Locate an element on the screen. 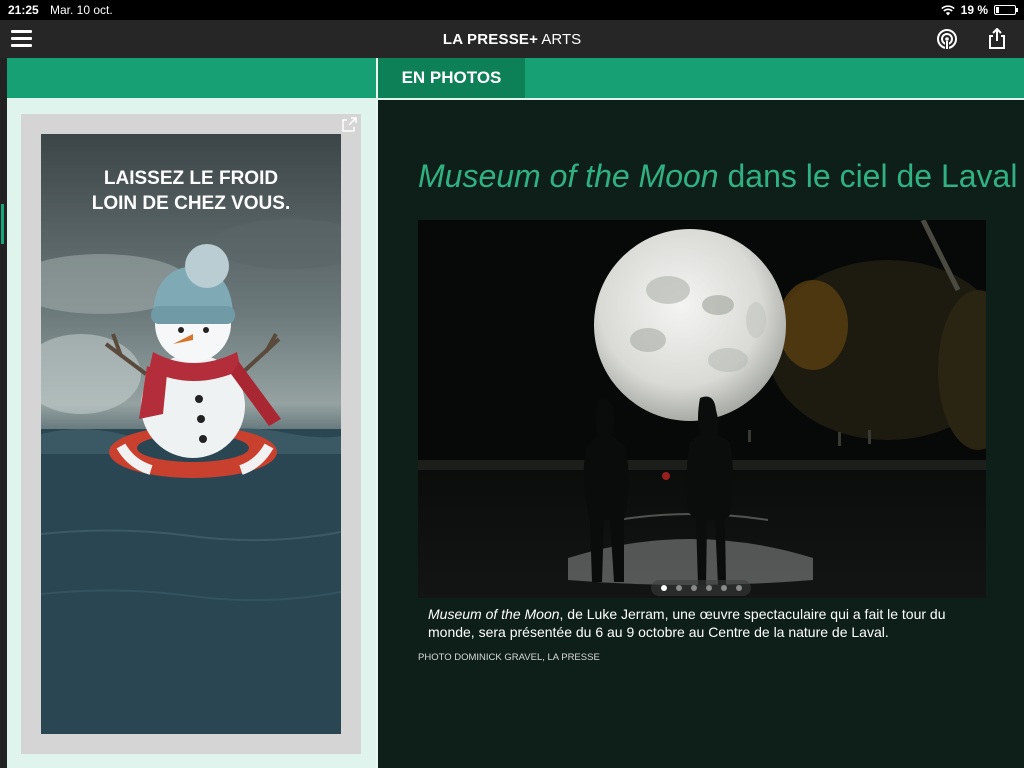 The height and width of the screenshot is (768, 1024). podcast-icon is located at coordinates (947, 39).